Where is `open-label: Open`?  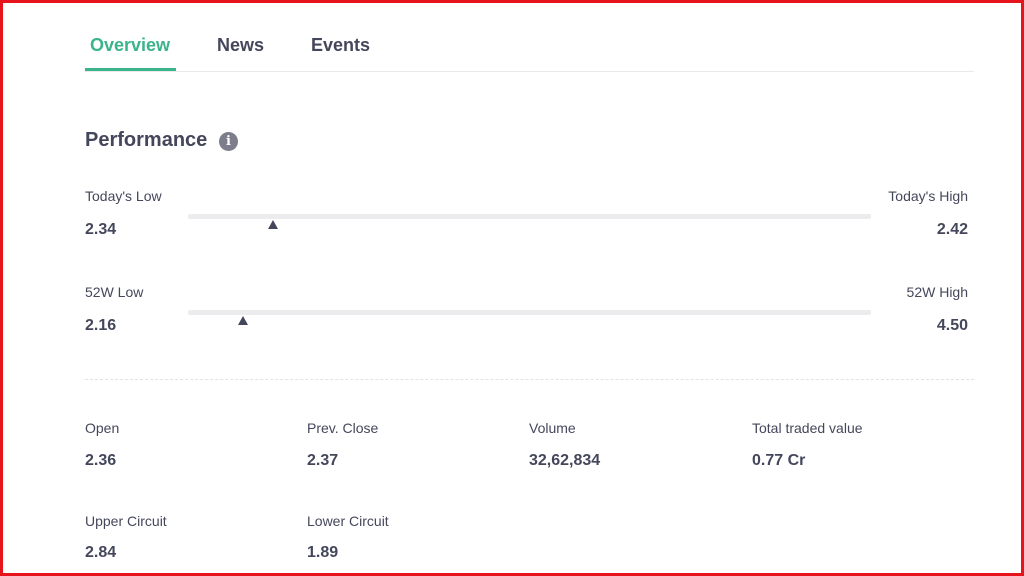 open-label: Open is located at coordinates (102, 428).